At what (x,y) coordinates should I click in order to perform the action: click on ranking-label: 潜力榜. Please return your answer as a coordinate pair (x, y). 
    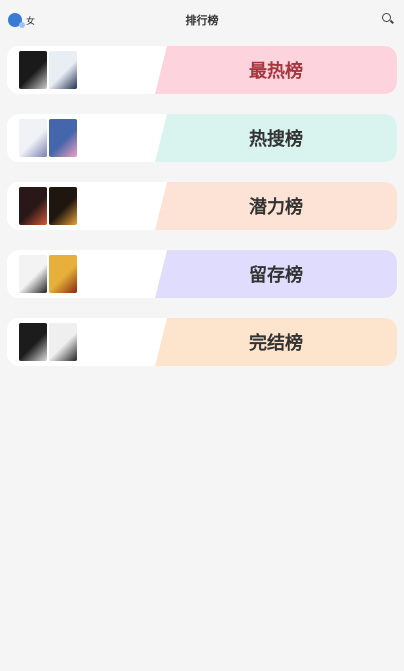
    Looking at the image, I should click on (276, 207).